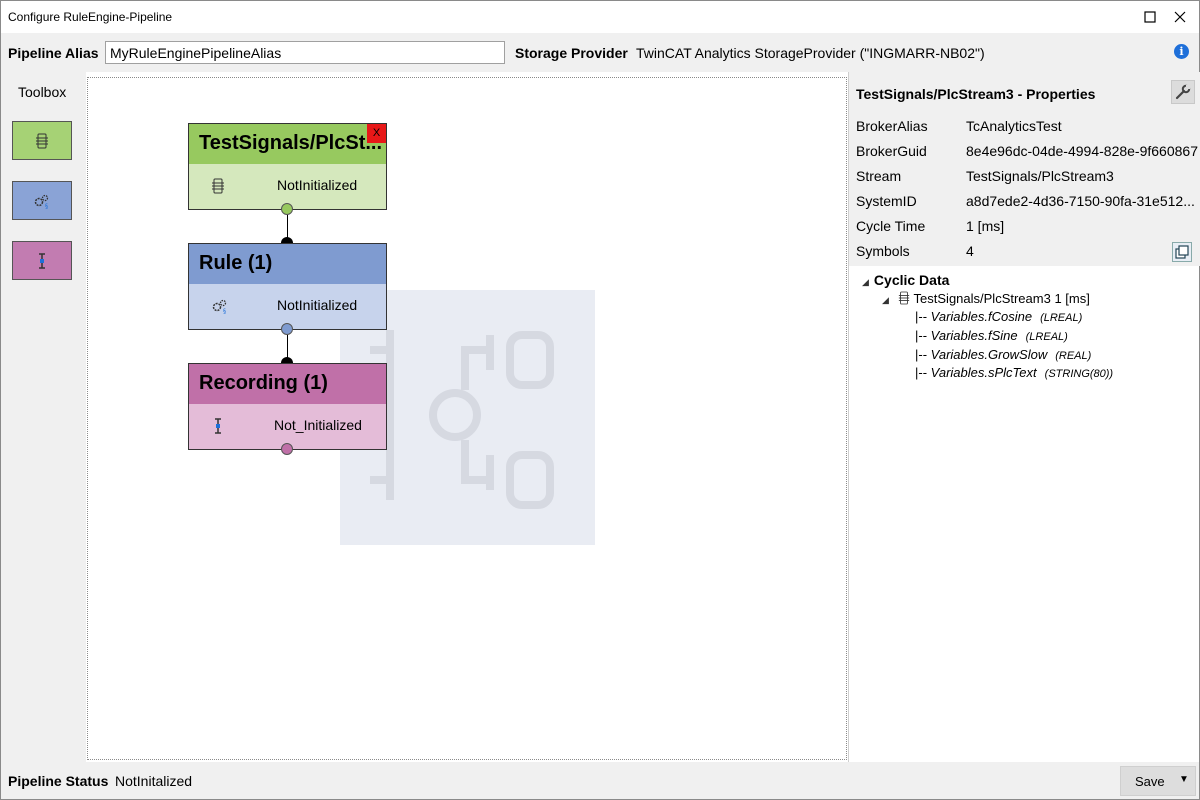 This screenshot has width=1200, height=800. Describe the element at coordinates (891, 151) in the screenshot. I see `property-key: BrokerGuid` at that location.